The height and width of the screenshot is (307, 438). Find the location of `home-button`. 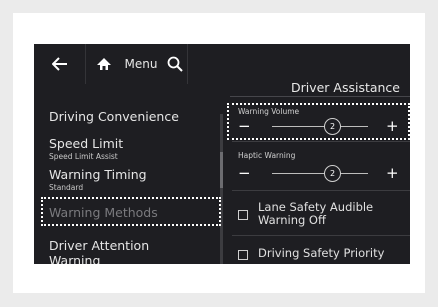

home-button is located at coordinates (104, 64).